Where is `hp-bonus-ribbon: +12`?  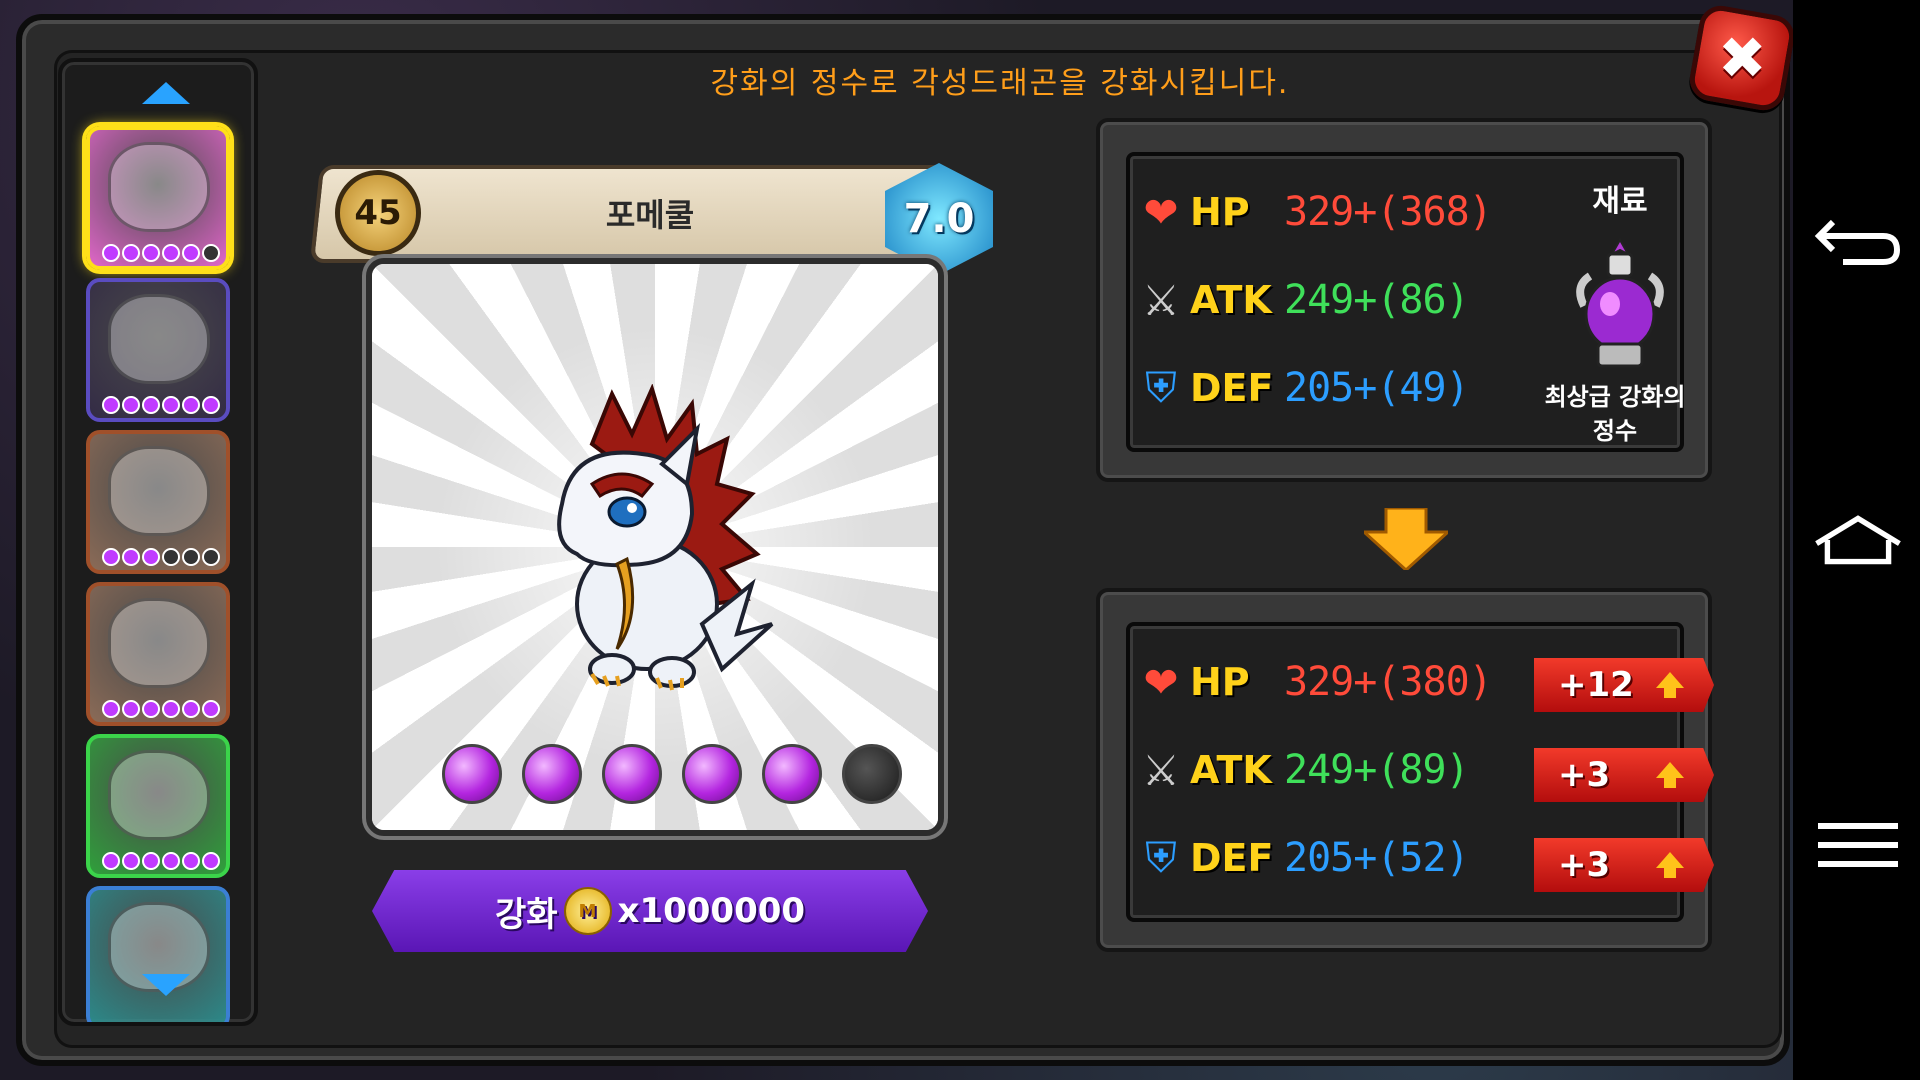 hp-bonus-ribbon: +12 is located at coordinates (1624, 685).